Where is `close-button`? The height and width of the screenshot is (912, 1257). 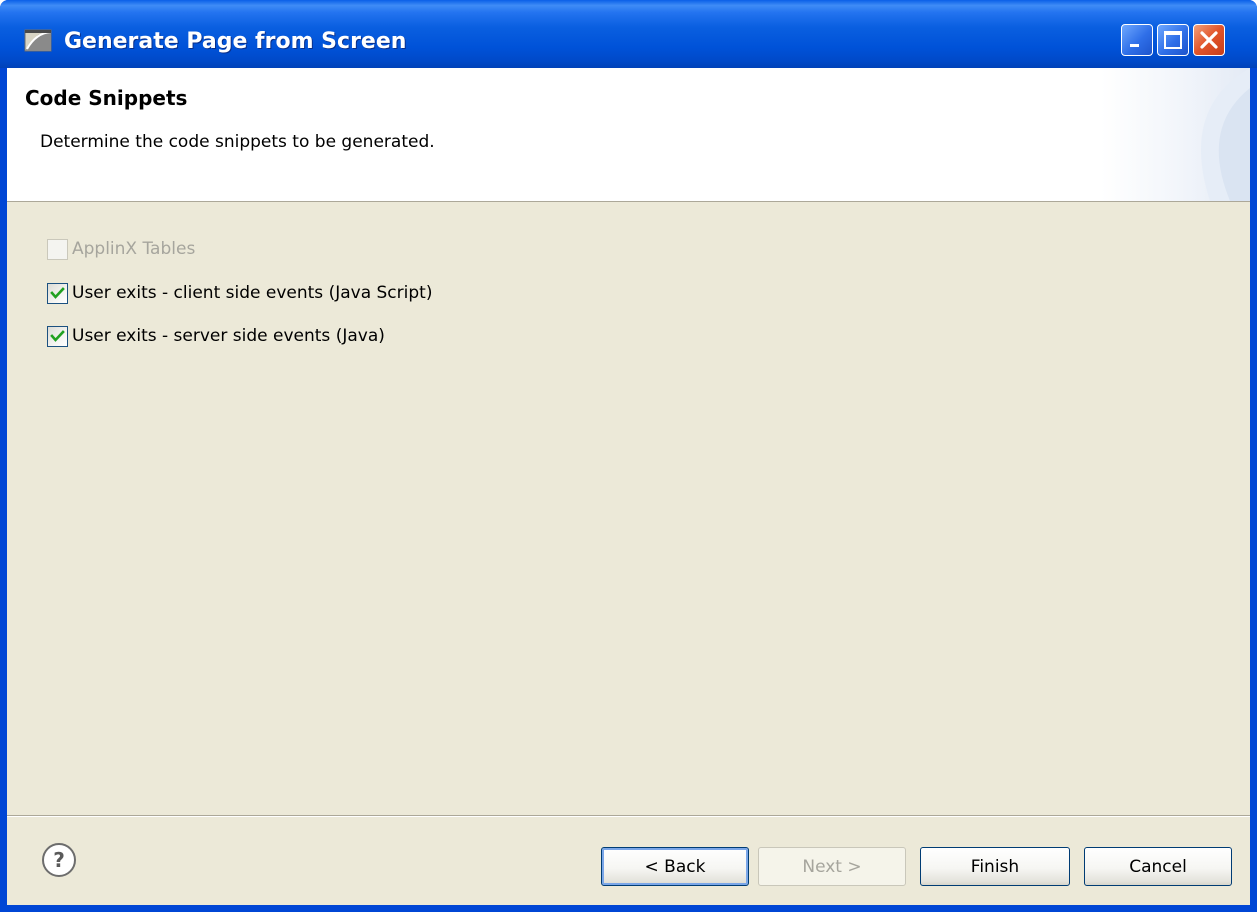 close-button is located at coordinates (1209, 40).